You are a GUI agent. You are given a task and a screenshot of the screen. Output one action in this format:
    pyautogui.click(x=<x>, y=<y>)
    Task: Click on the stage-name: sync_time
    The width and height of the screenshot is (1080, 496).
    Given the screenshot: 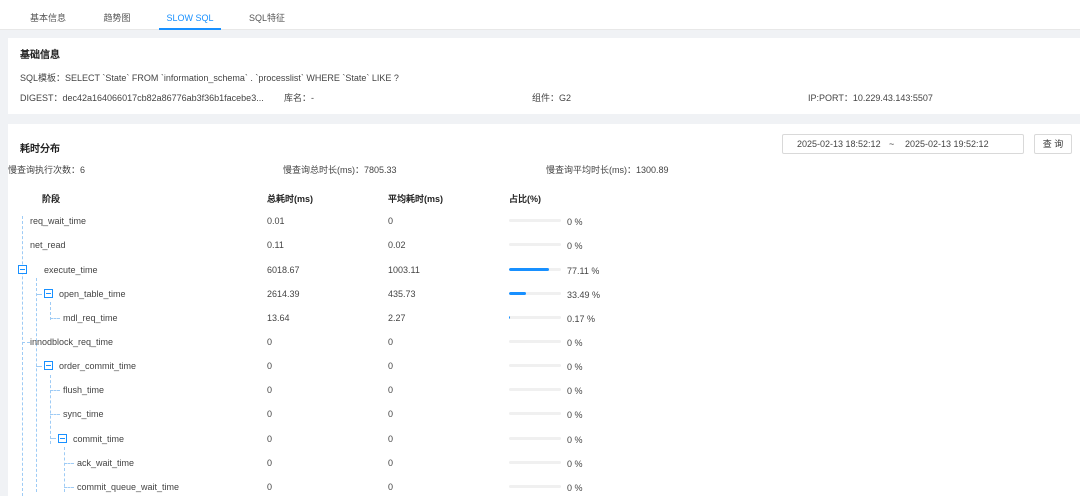 What is the action you would take?
    pyautogui.click(x=83, y=414)
    